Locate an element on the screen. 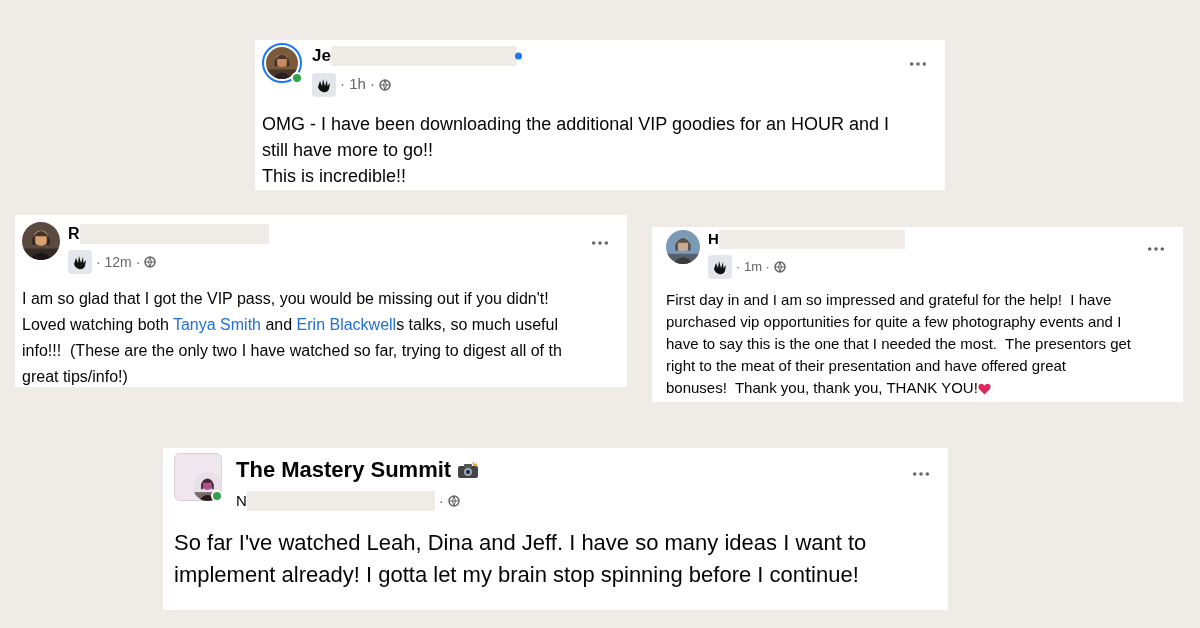 The height and width of the screenshot is (628, 1200). post-time: · 1h · is located at coordinates (357, 84).